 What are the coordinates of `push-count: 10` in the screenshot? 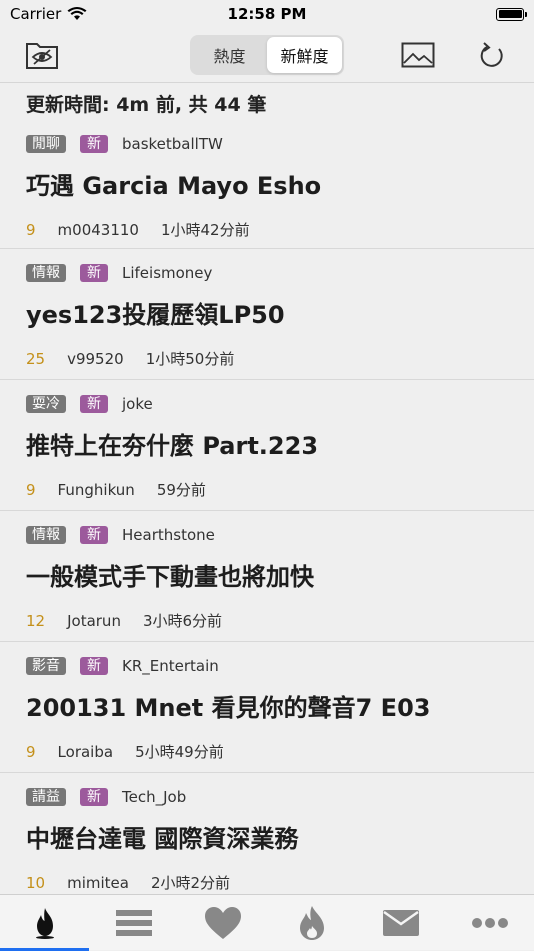 It's located at (36, 882).